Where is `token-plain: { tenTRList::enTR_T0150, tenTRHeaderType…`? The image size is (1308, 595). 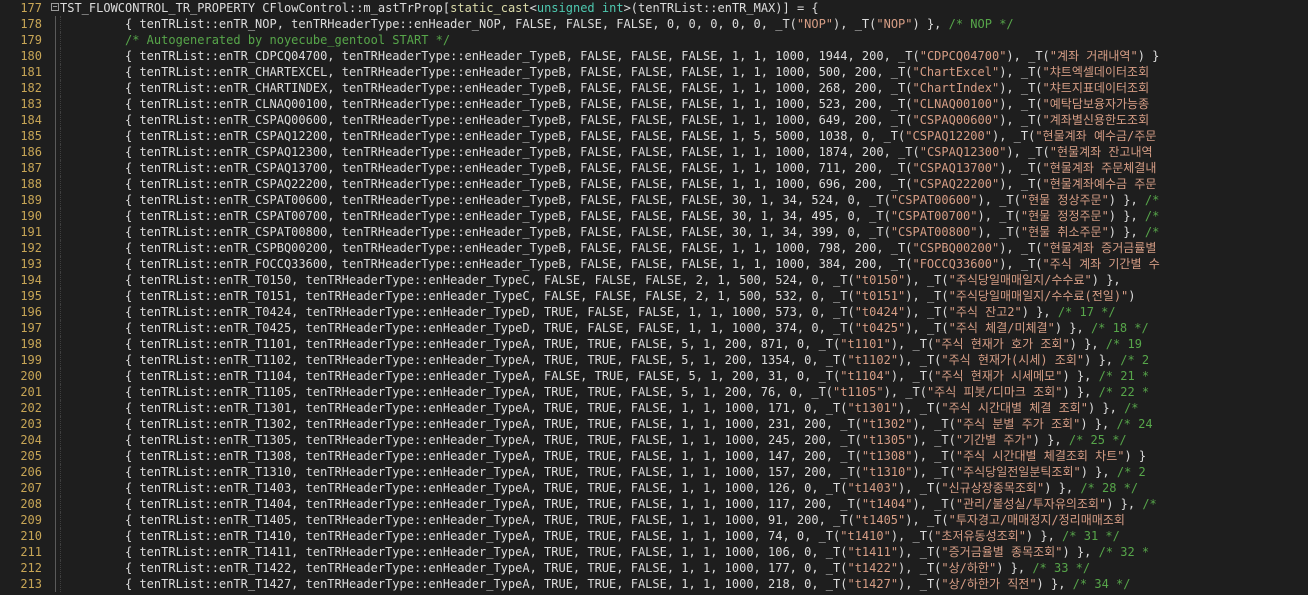
token-plain: { tenTRList::enTR_T0150, tenTRHeaderType… is located at coordinates (490, 280).